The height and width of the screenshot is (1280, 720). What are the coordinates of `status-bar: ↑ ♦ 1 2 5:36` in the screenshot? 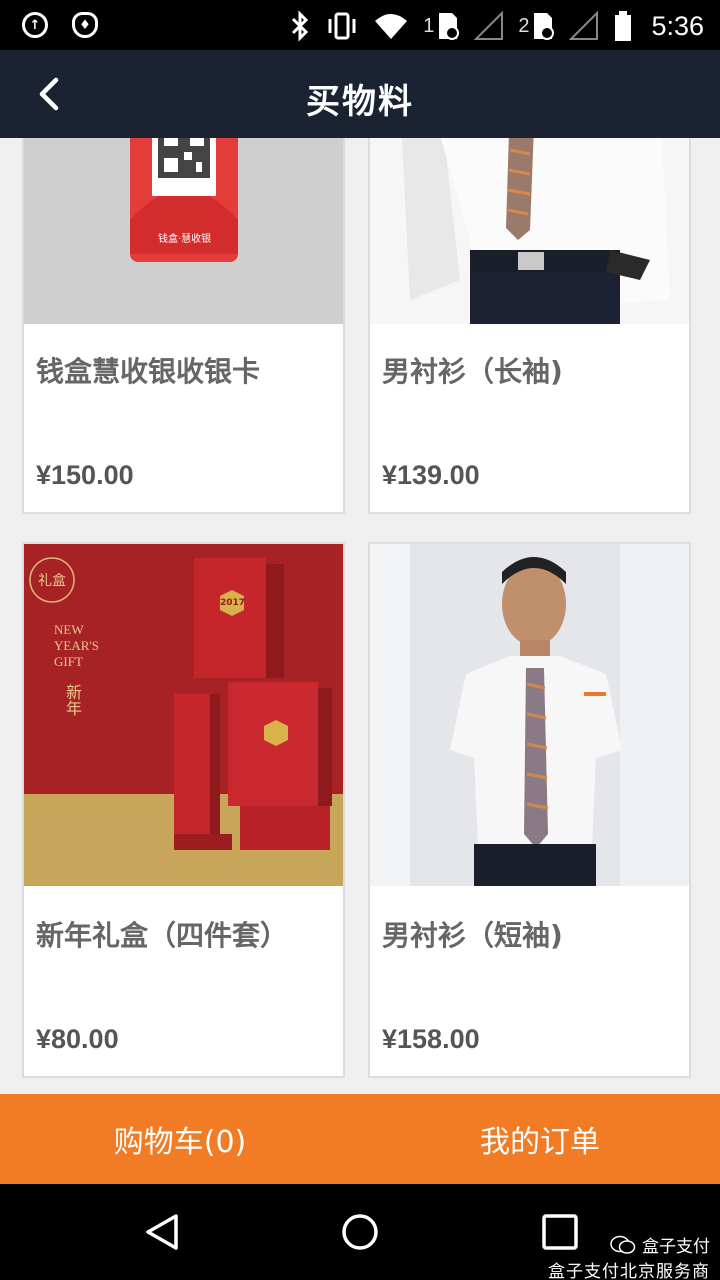 It's located at (360, 25).